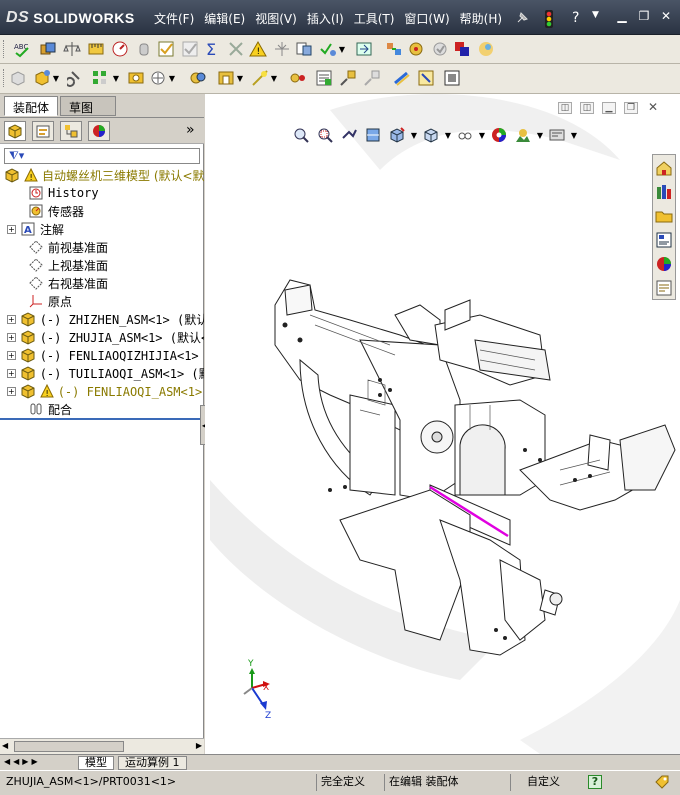  Describe the element at coordinates (452, 78) in the screenshot. I see `large-design-review-icon` at that location.